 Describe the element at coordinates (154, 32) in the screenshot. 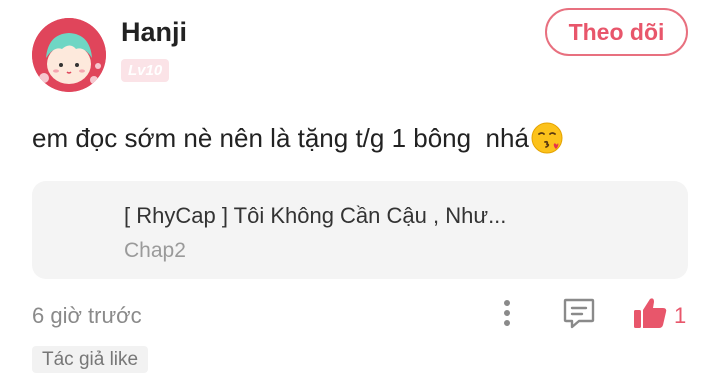

I see `username: Hanji` at that location.